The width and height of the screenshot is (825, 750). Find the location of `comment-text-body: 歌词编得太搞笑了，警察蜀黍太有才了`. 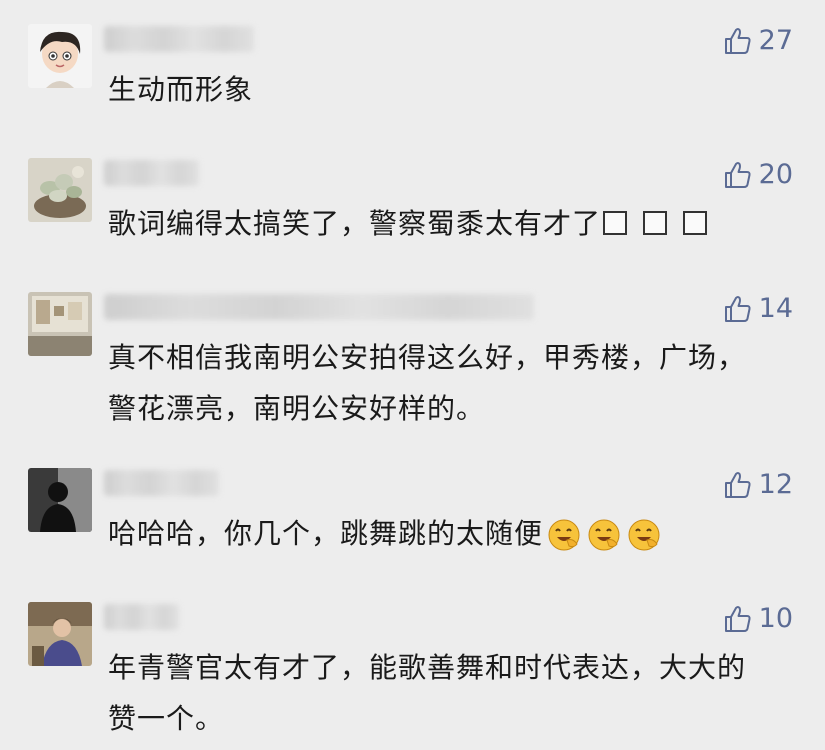

comment-text-body: 歌词编得太搞笑了，警察蜀黍太有才了 is located at coordinates (355, 223).